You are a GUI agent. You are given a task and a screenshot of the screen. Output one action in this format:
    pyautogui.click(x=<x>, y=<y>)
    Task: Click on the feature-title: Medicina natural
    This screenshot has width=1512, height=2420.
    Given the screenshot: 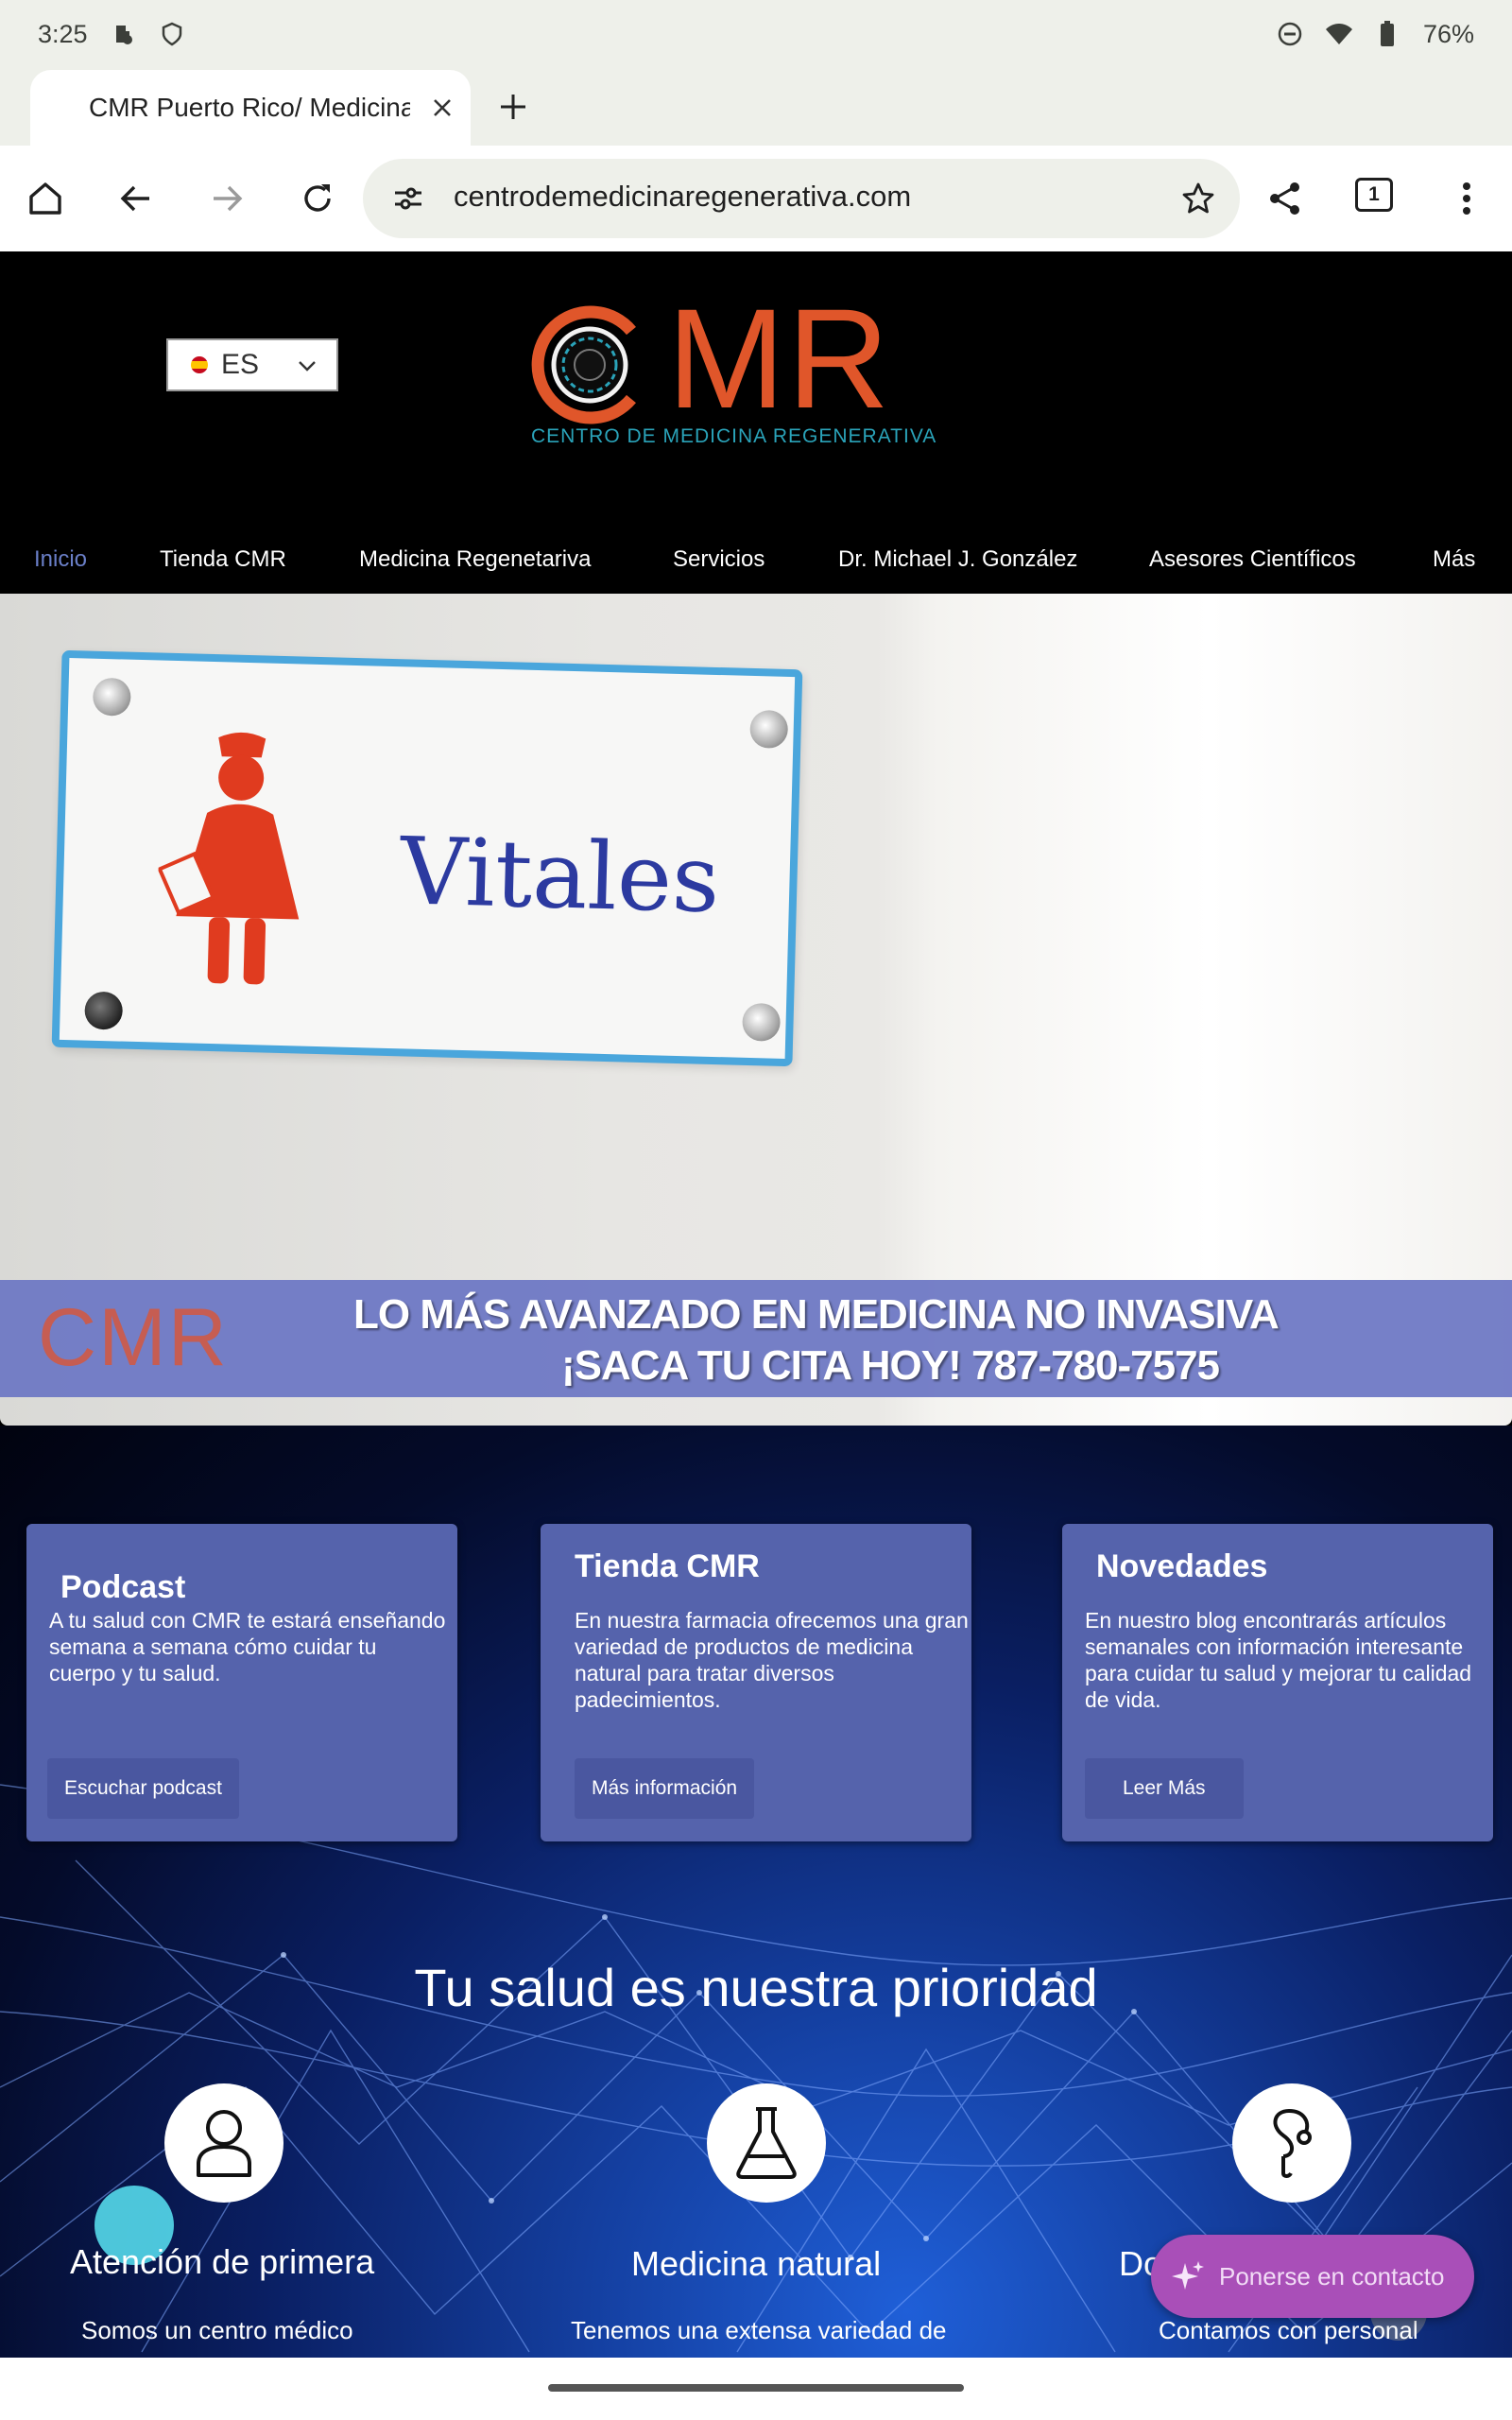 What is the action you would take?
    pyautogui.click(x=756, y=2263)
    